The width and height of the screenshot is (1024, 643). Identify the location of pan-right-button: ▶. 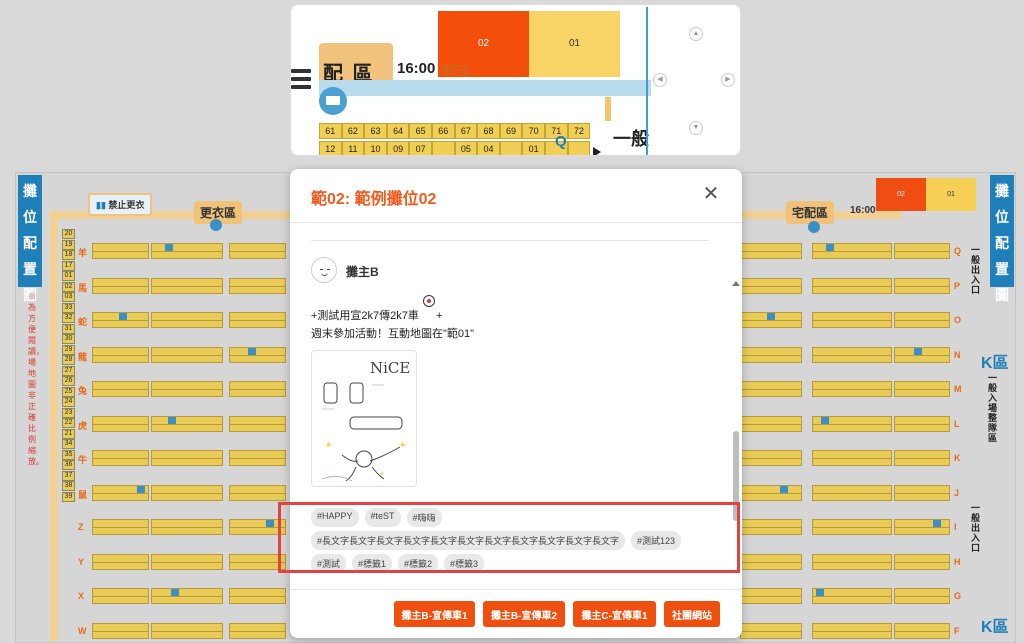
(728, 80).